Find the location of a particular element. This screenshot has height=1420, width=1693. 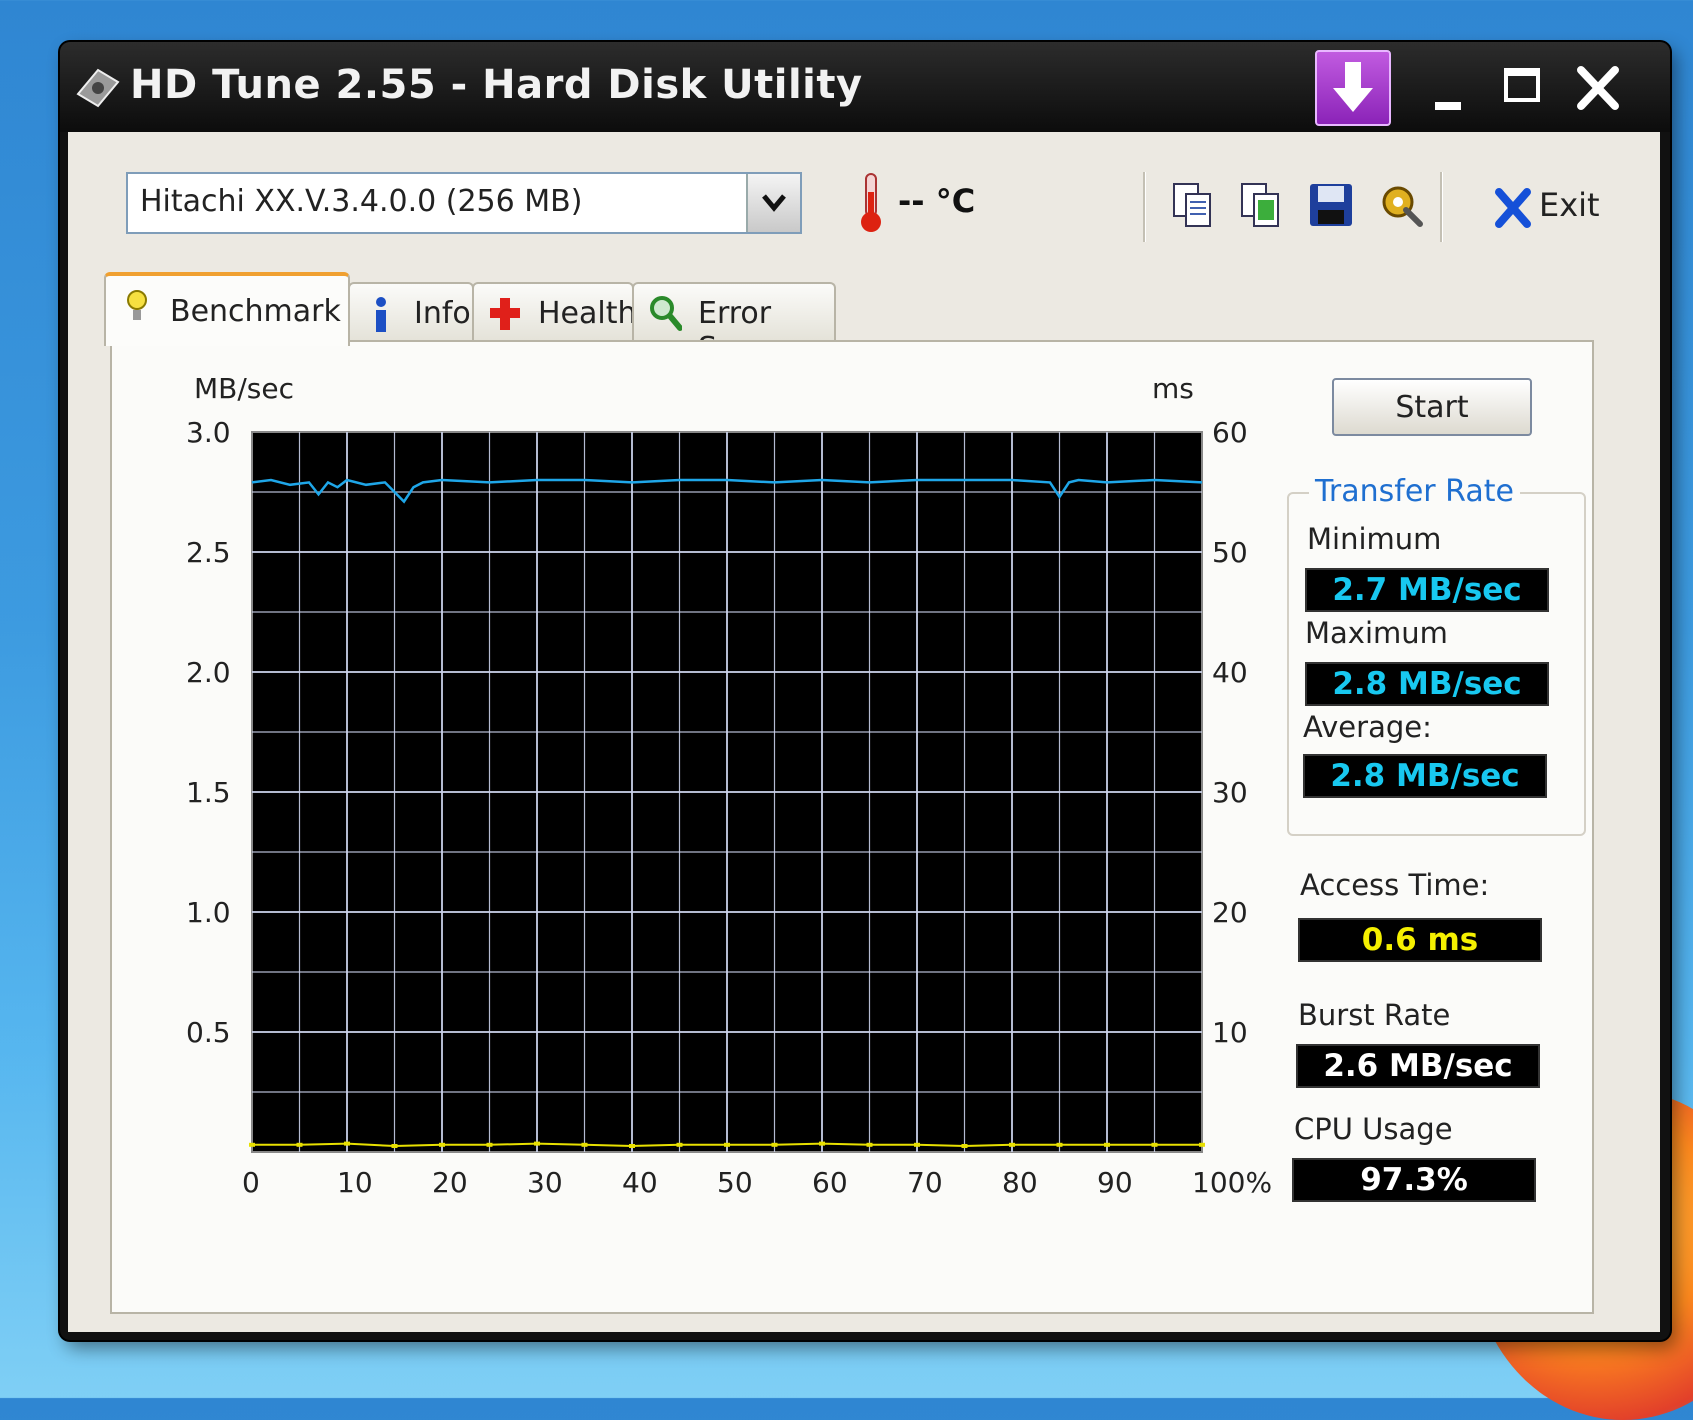

chart-y-axis-label: MB/sec is located at coordinates (244, 388).